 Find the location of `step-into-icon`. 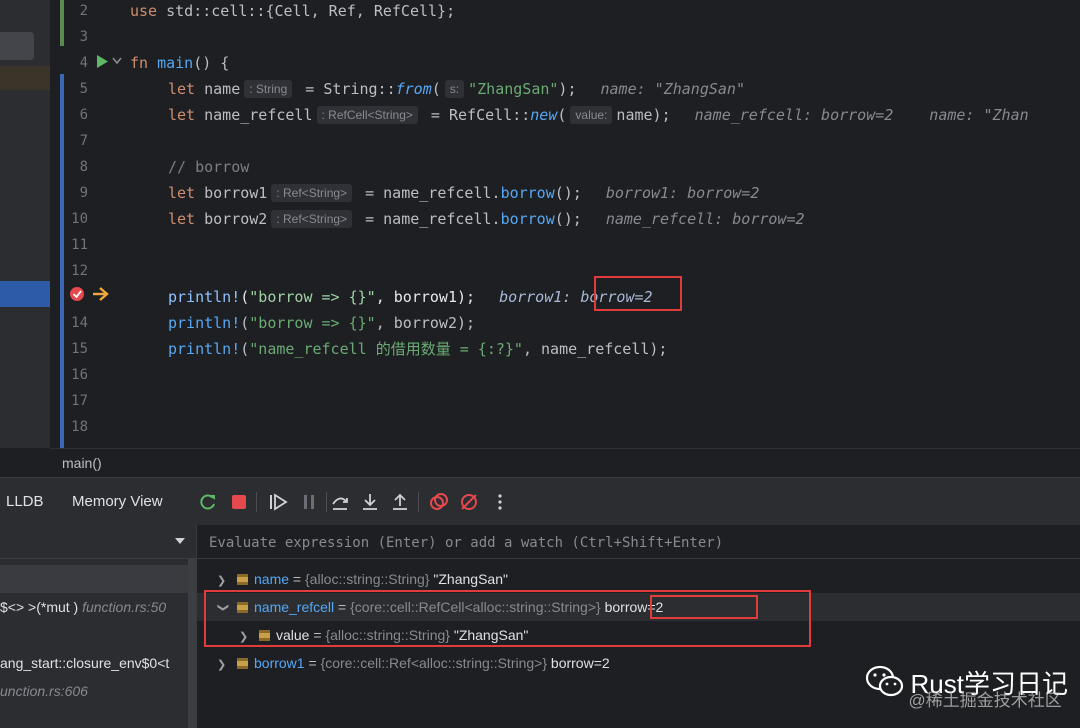

step-into-icon is located at coordinates (370, 502).